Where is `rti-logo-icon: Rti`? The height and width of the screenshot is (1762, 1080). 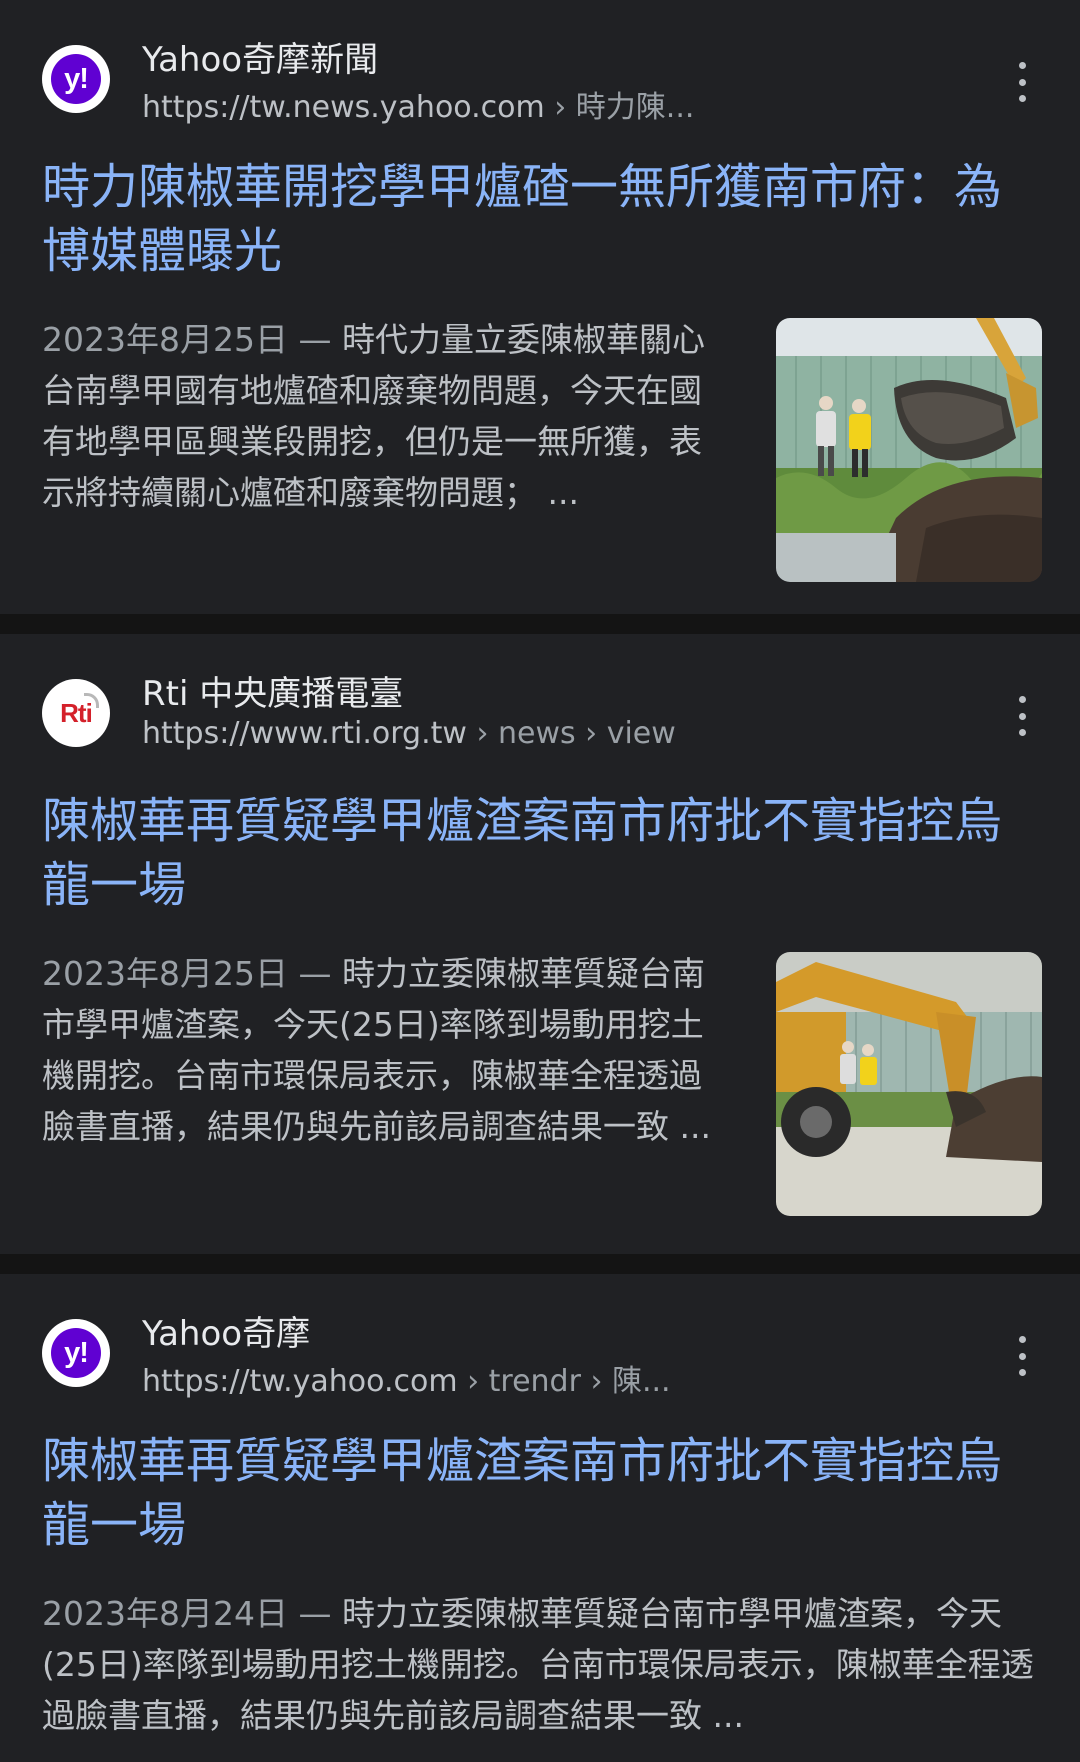
rti-logo-icon: Rti is located at coordinates (76, 713).